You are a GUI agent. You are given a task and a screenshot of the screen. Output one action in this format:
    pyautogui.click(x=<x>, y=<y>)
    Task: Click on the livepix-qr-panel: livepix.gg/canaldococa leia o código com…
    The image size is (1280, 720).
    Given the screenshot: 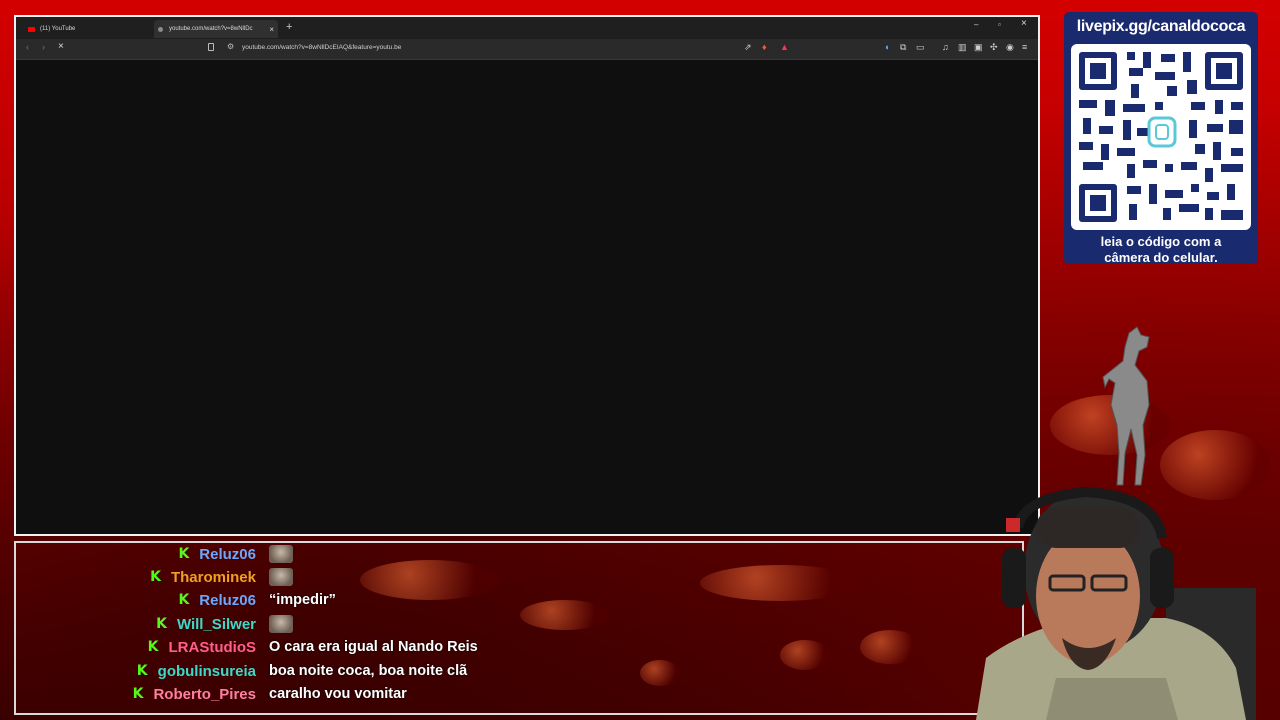 What is the action you would take?
    pyautogui.click(x=1161, y=139)
    